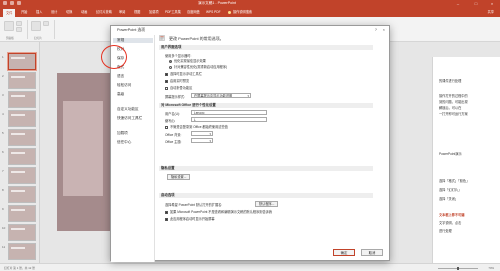 The height and width of the screenshot is (271, 500). I want to click on nav-language: 语言, so click(120, 76).